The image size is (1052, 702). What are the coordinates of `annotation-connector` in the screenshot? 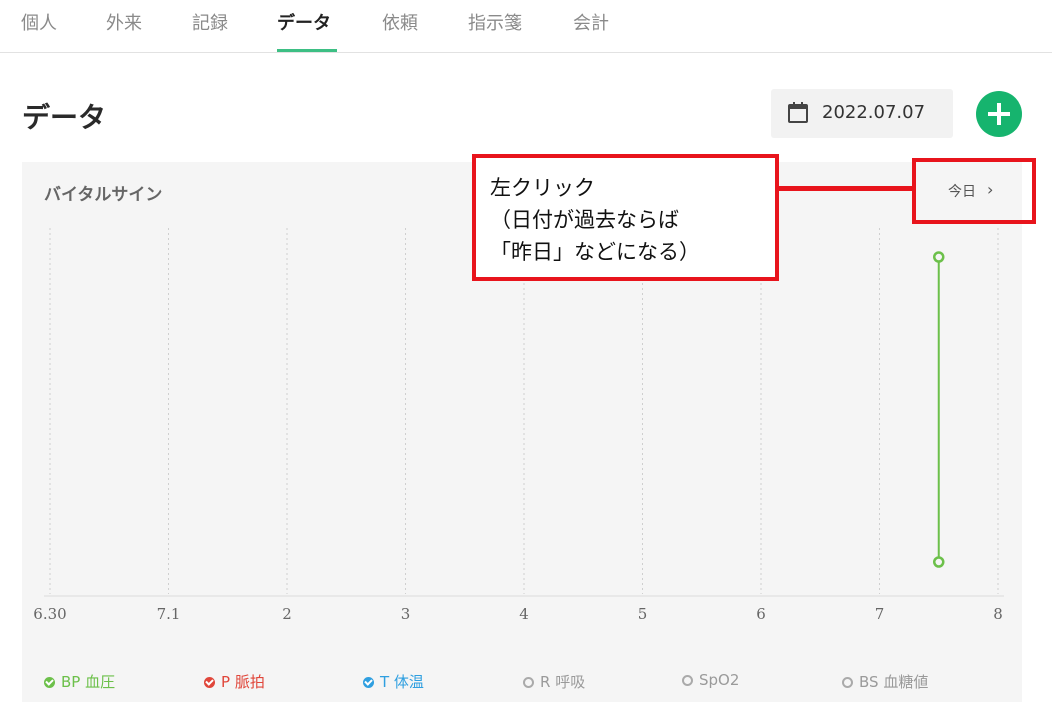 It's located at (845, 188).